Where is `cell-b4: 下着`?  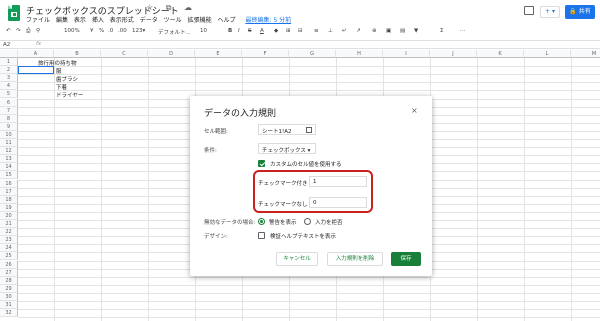
cell-b4: 下着 is located at coordinates (61, 87).